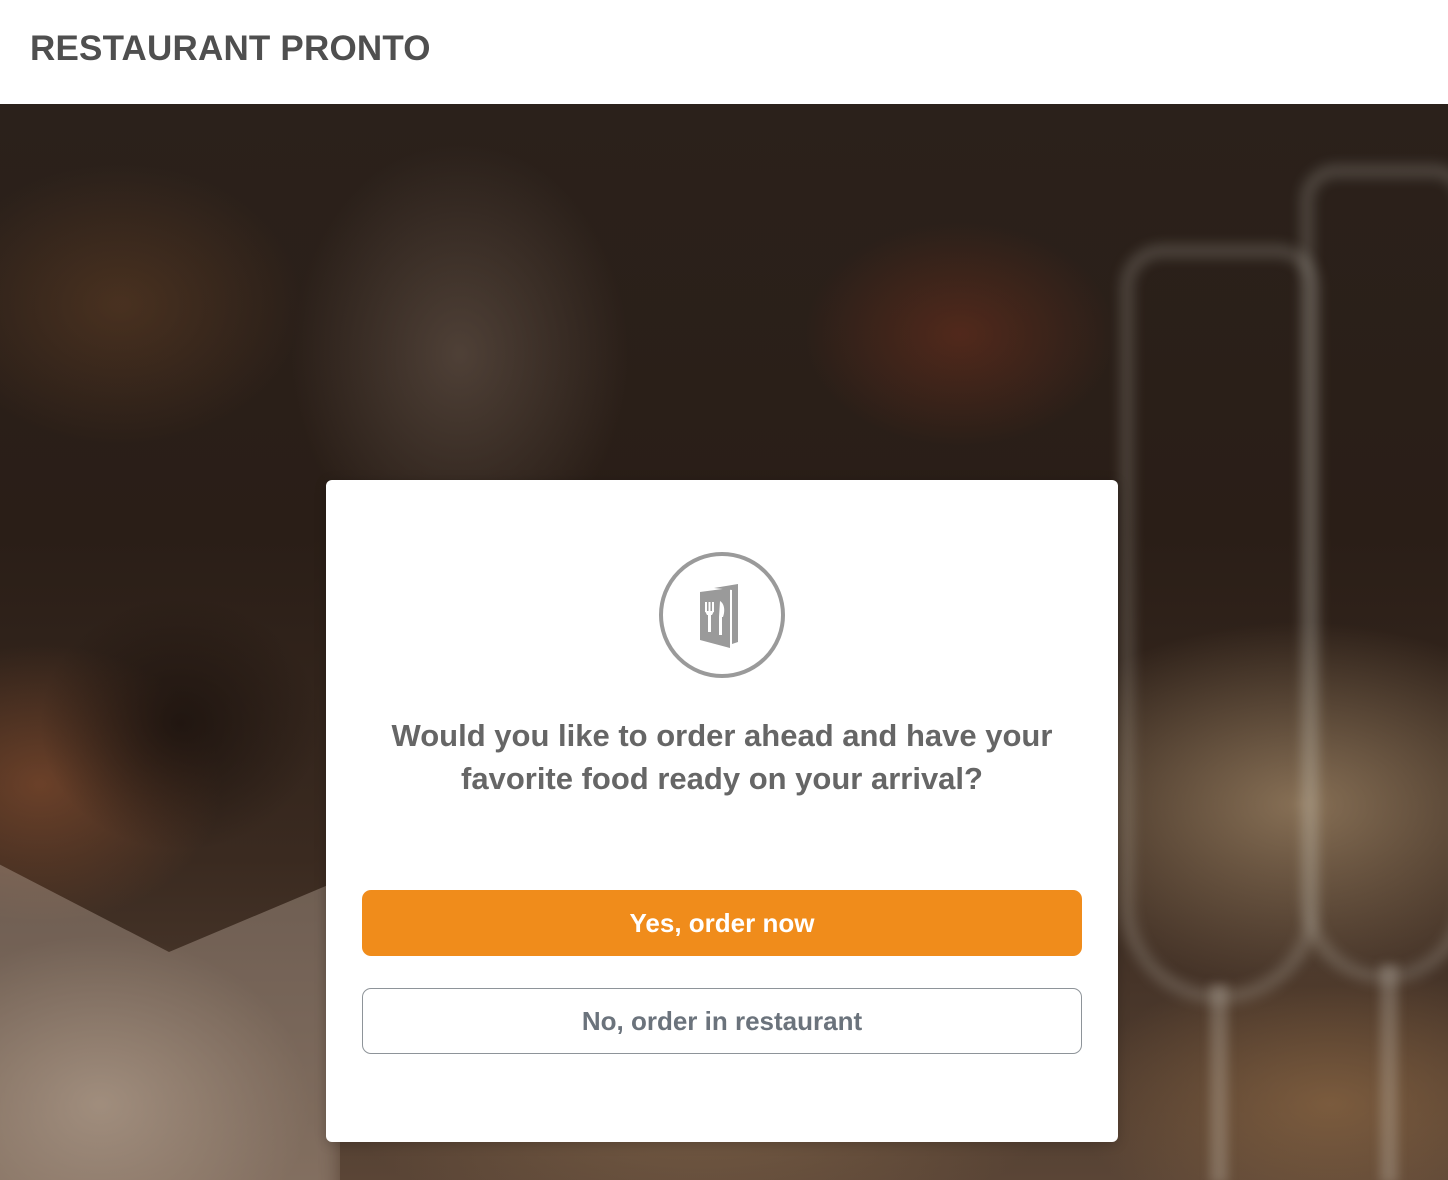  I want to click on menu-icon-circle, so click(722, 615).